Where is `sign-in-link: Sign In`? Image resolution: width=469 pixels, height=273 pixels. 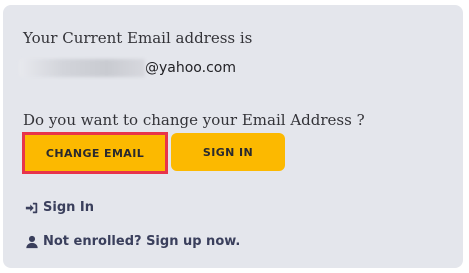 sign-in-link: Sign In is located at coordinates (59, 207).